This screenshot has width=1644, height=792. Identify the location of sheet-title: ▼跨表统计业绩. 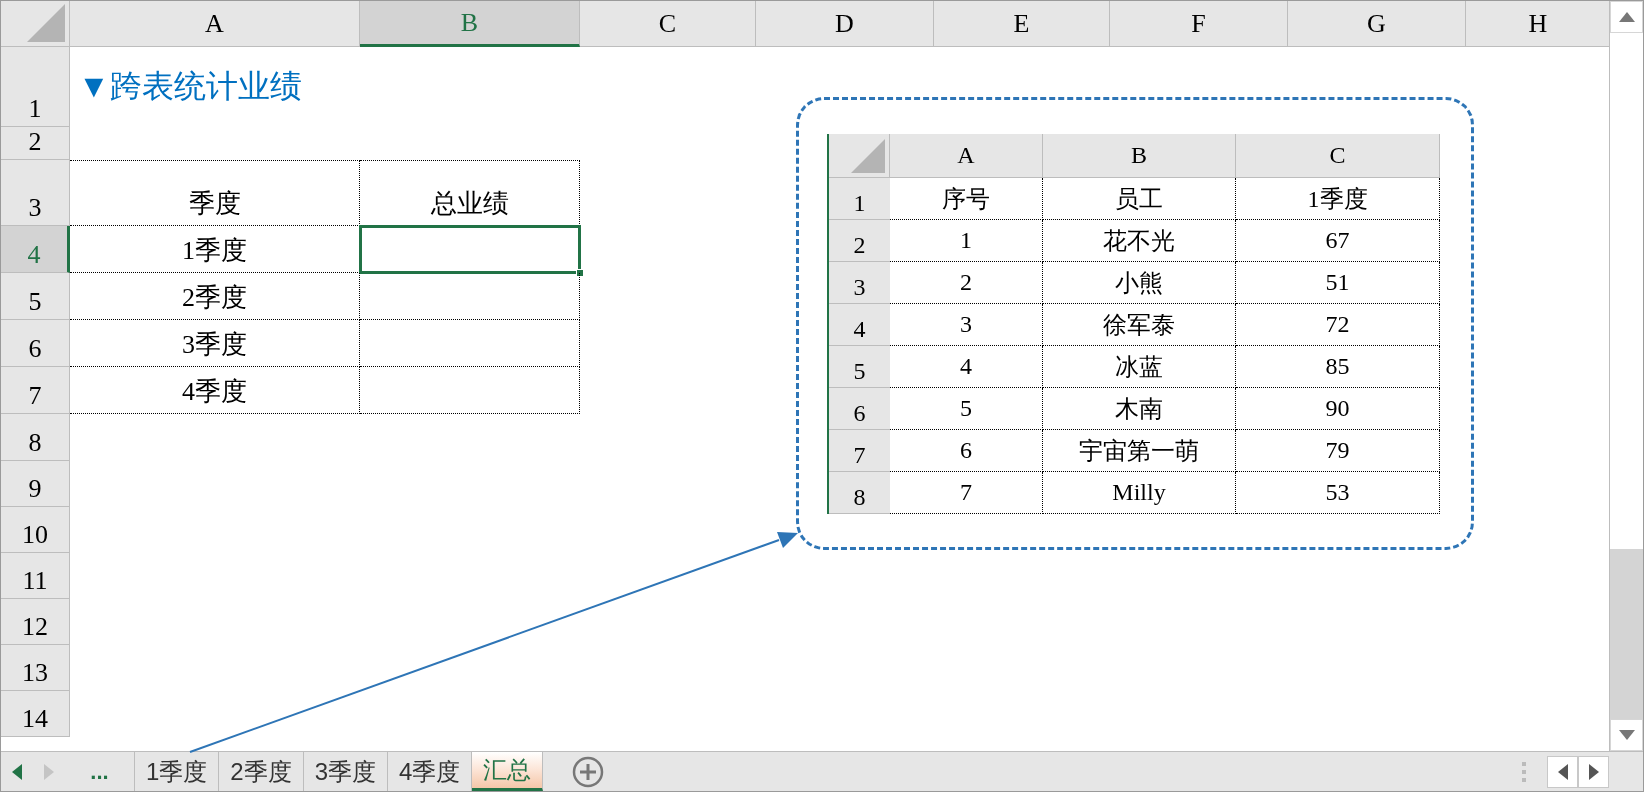
(190, 86).